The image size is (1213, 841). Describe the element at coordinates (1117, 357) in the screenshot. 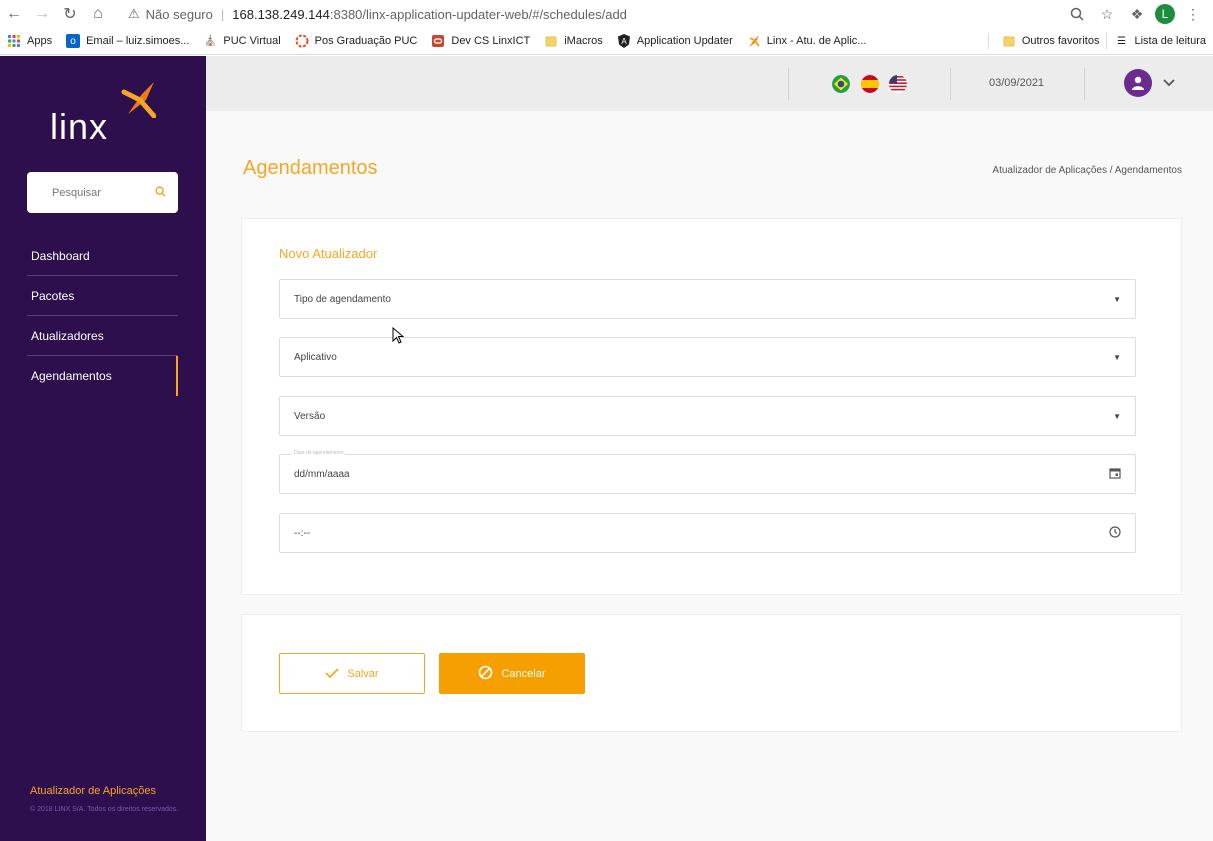

I see `dropdown-arrow-icon: ▼` at that location.